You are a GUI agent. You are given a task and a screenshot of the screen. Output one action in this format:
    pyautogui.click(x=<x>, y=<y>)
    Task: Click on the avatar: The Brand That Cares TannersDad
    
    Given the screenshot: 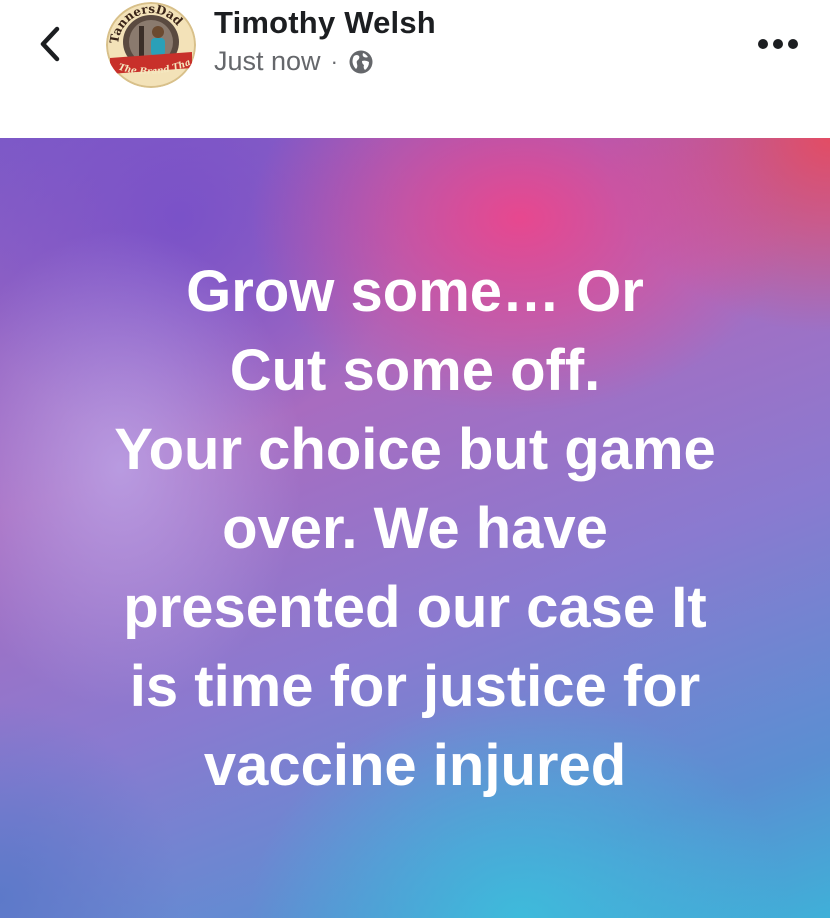 What is the action you would take?
    pyautogui.click(x=151, y=45)
    